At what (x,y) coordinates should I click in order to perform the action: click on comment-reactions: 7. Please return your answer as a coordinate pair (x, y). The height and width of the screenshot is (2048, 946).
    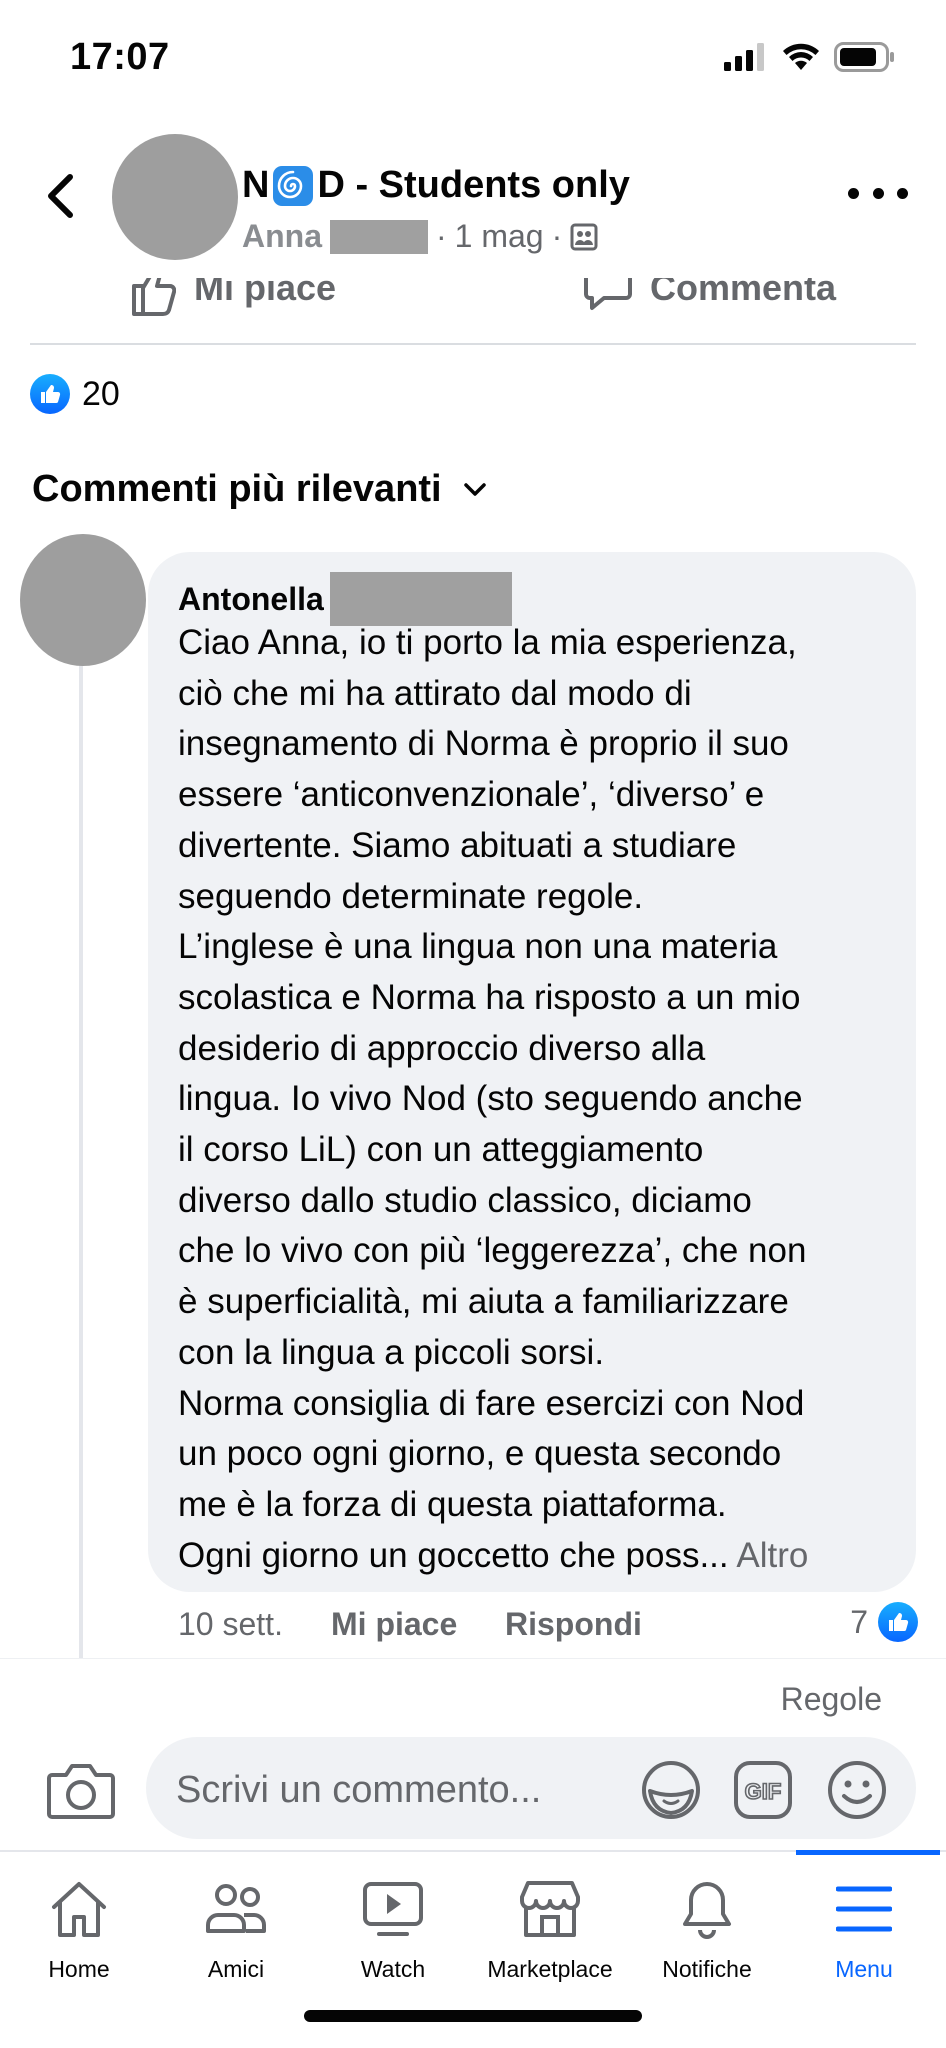
    Looking at the image, I should click on (884, 1622).